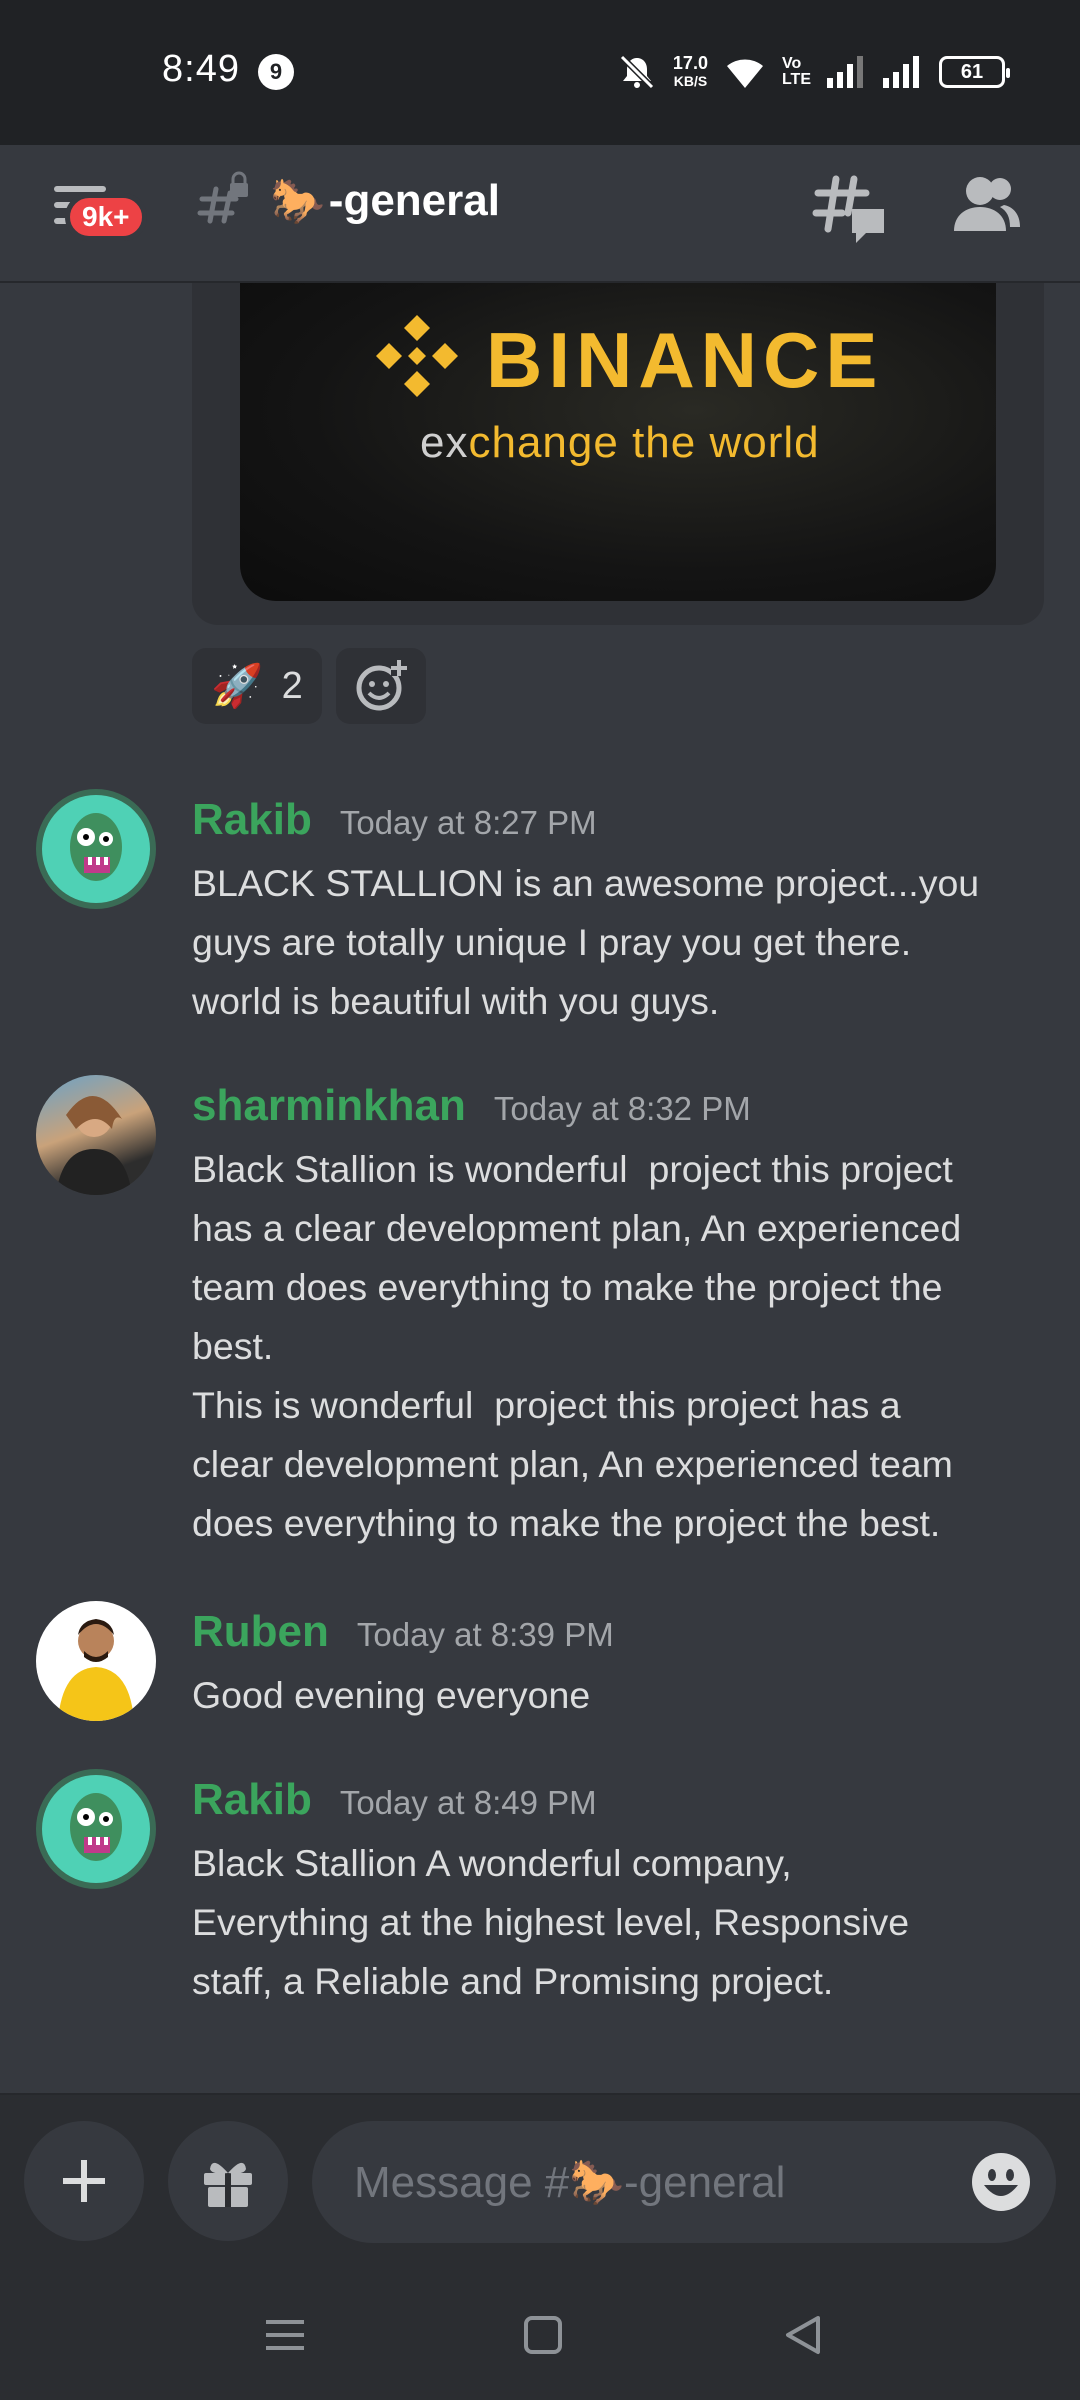 Image resolution: width=1080 pixels, height=2400 pixels. I want to click on message-composer: Message #🐎-general, so click(540, 2179).